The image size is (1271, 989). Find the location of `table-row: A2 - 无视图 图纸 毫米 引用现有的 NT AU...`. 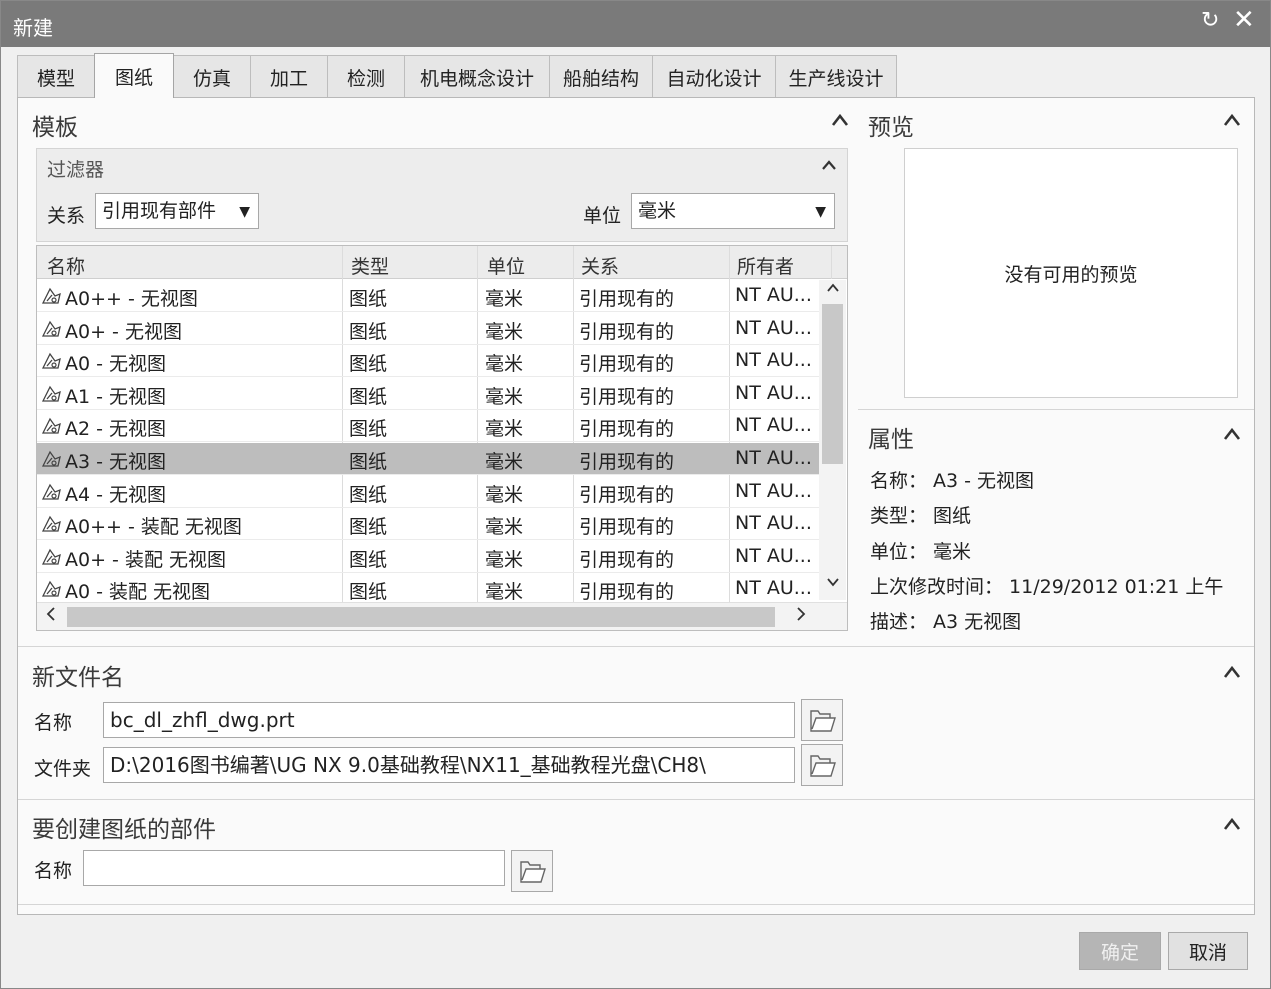

table-row: A2 - 无视图 图纸 毫米 引用现有的 NT AU... is located at coordinates (428, 426).